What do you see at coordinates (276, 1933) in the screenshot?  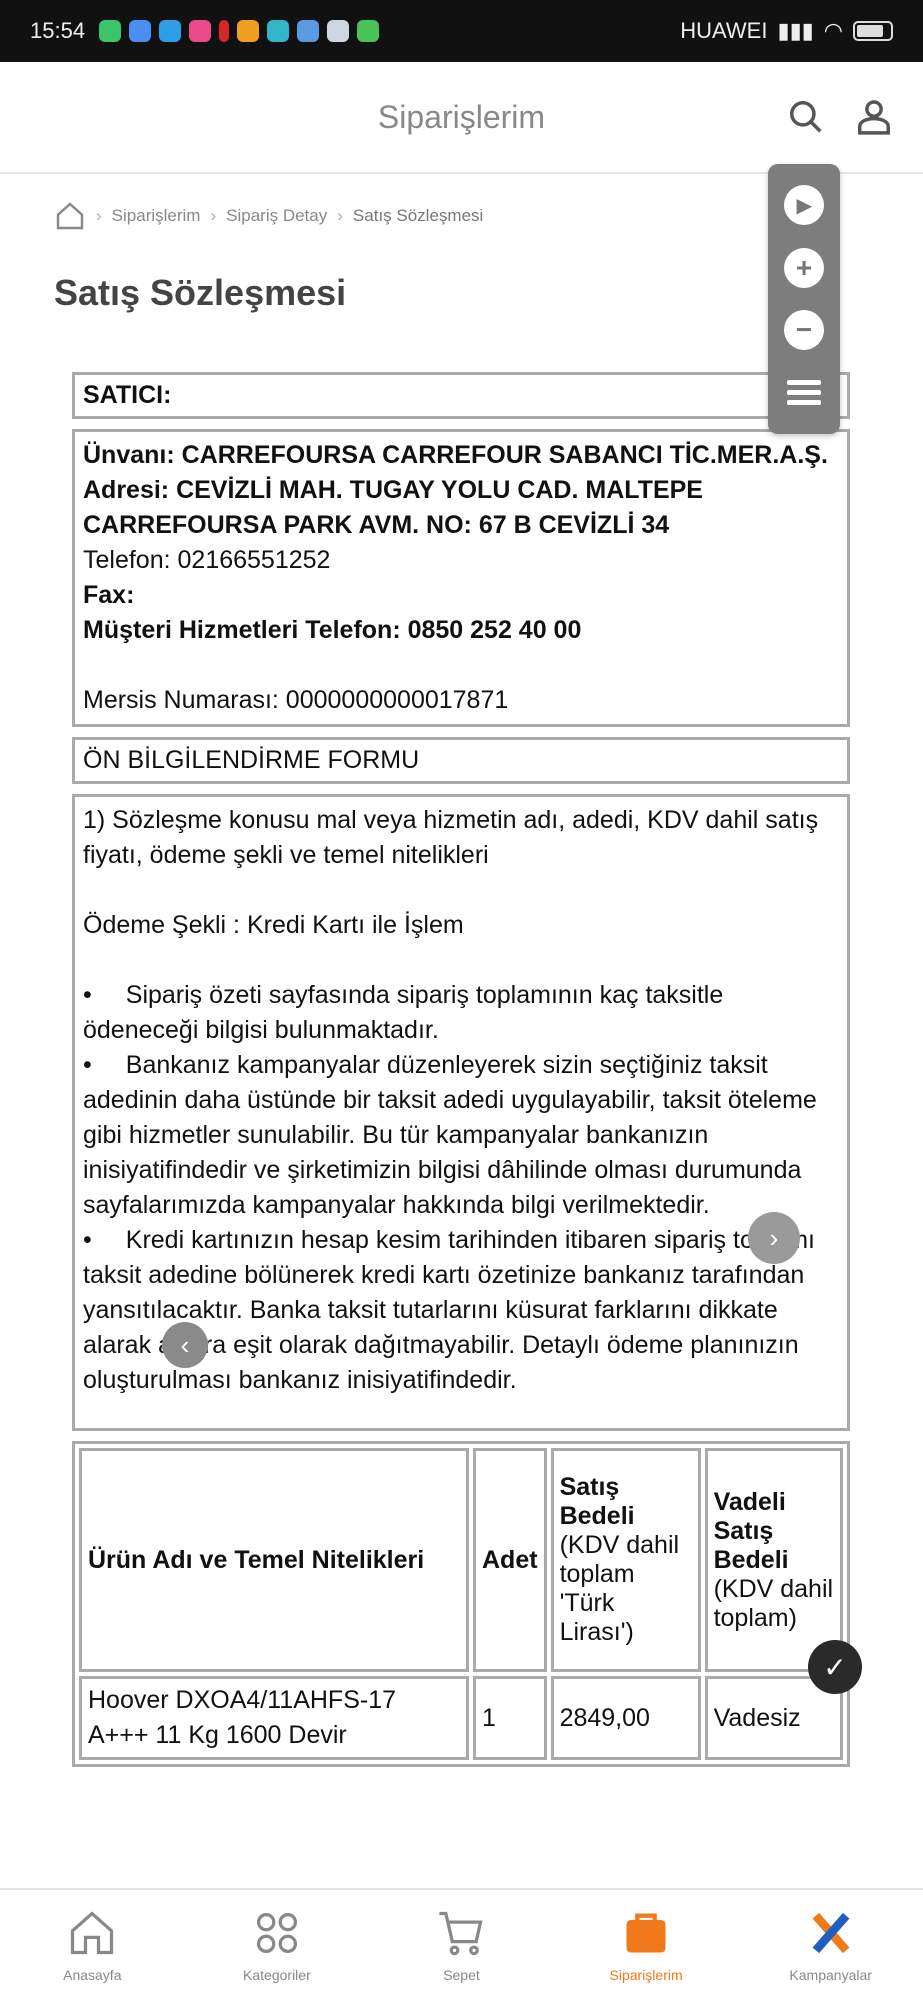 I see `categories-icon` at bounding box center [276, 1933].